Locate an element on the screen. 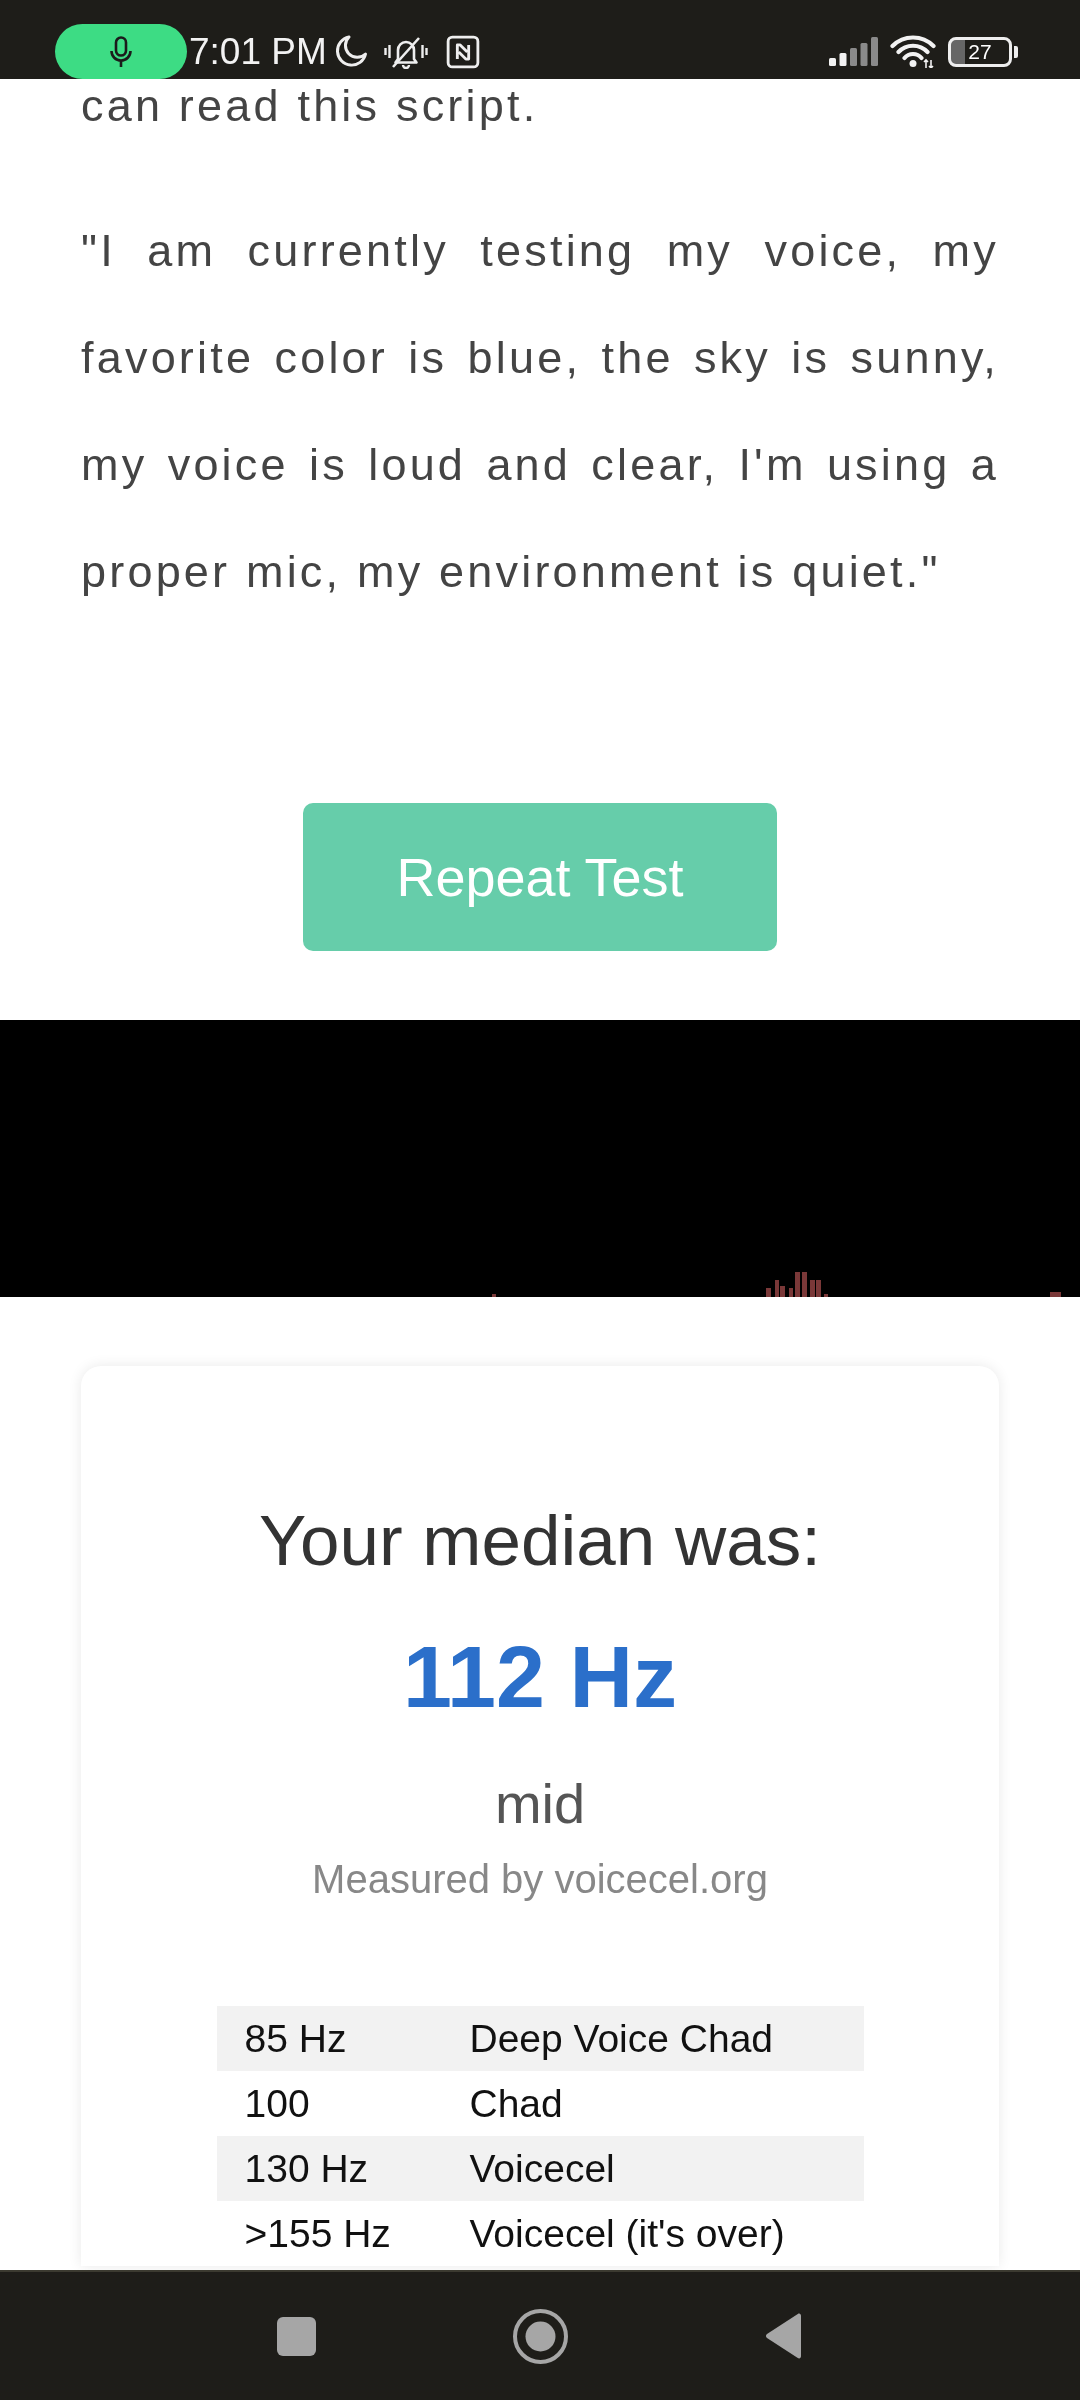 The width and height of the screenshot is (1080, 2400). table-cell-text: 100 is located at coordinates (277, 2103).